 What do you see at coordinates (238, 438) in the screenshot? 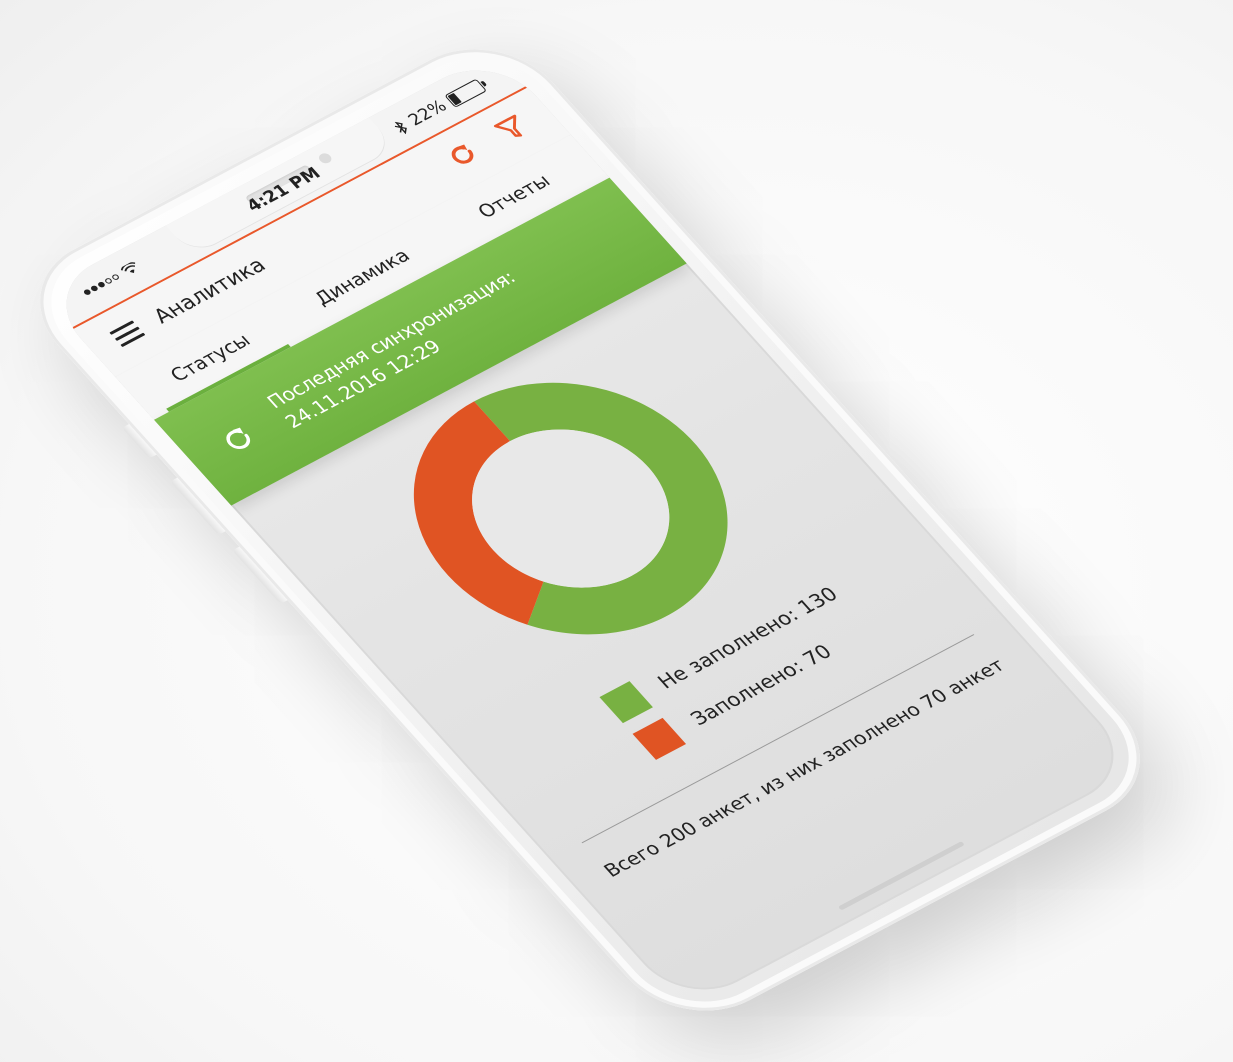
I see `sync-icon` at bounding box center [238, 438].